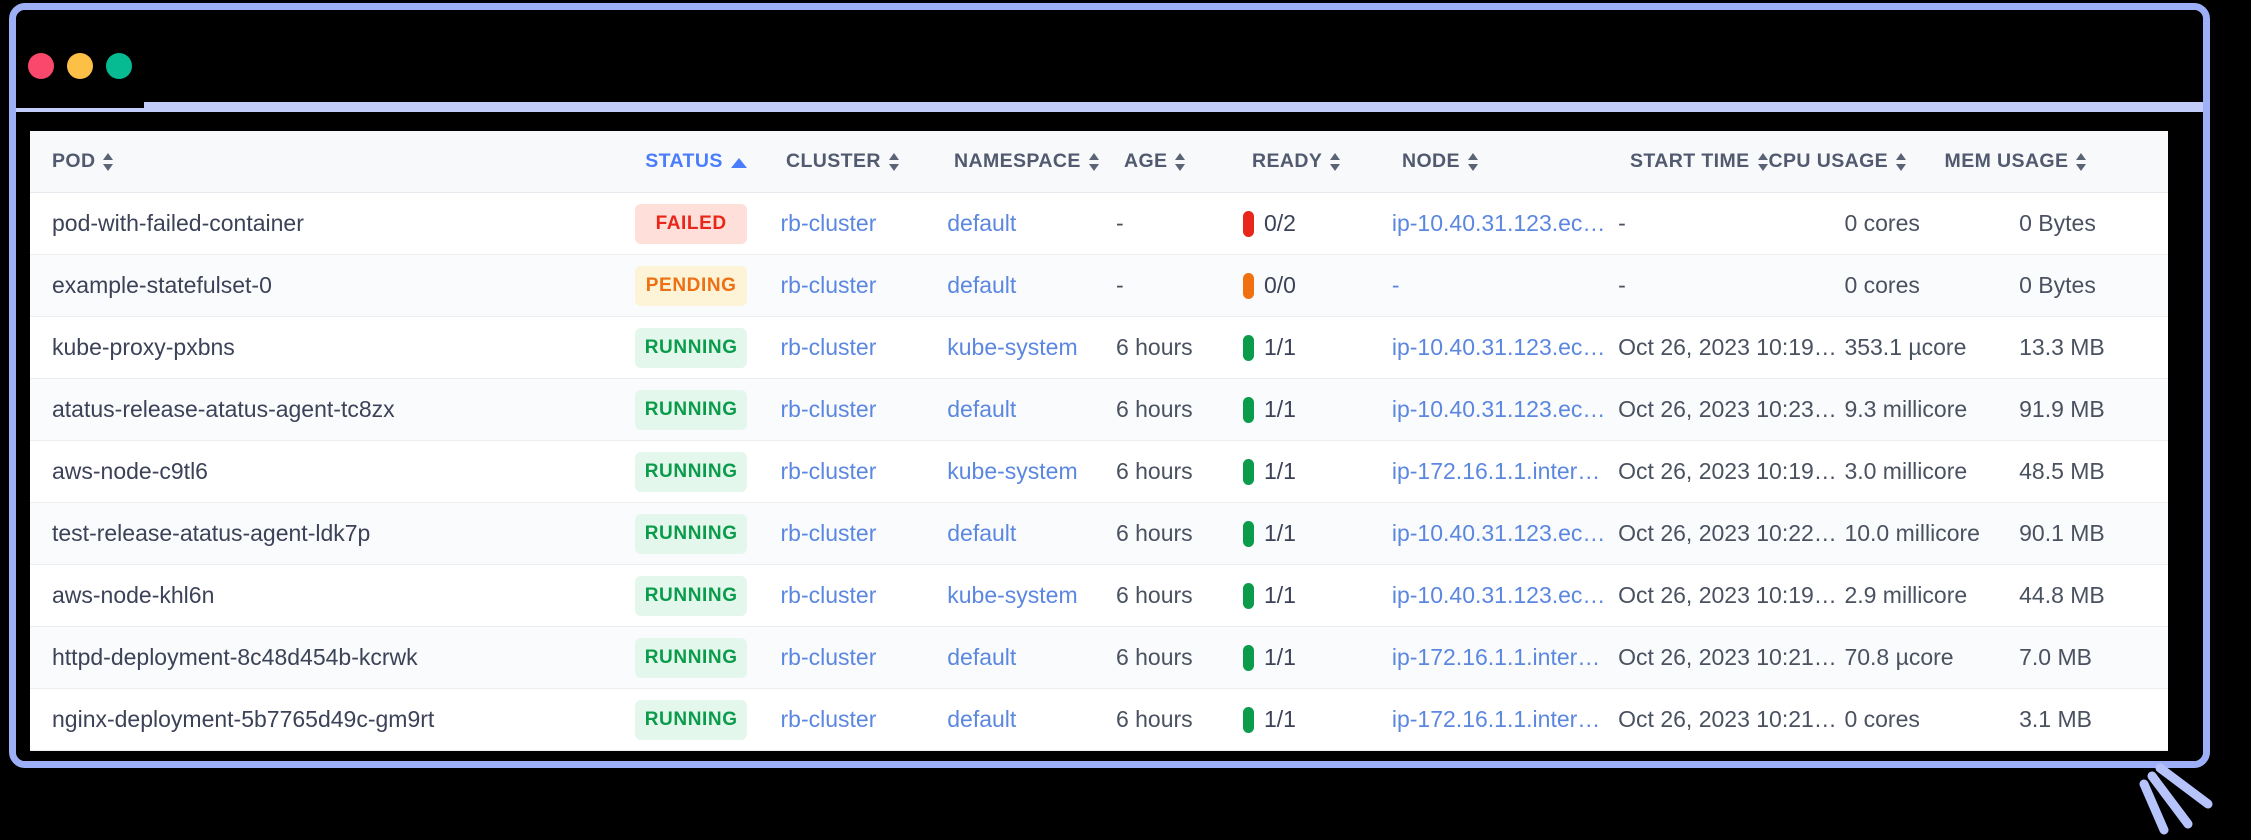 The image size is (2251, 840). I want to click on sort-header-pod: POD, so click(329, 161).